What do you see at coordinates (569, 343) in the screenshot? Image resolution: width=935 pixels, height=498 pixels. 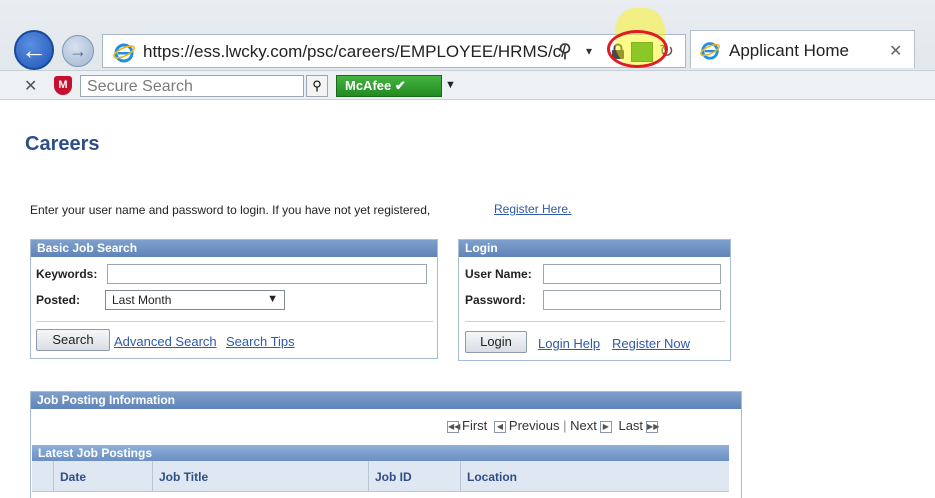 I see `login-help-link: Login Help` at bounding box center [569, 343].